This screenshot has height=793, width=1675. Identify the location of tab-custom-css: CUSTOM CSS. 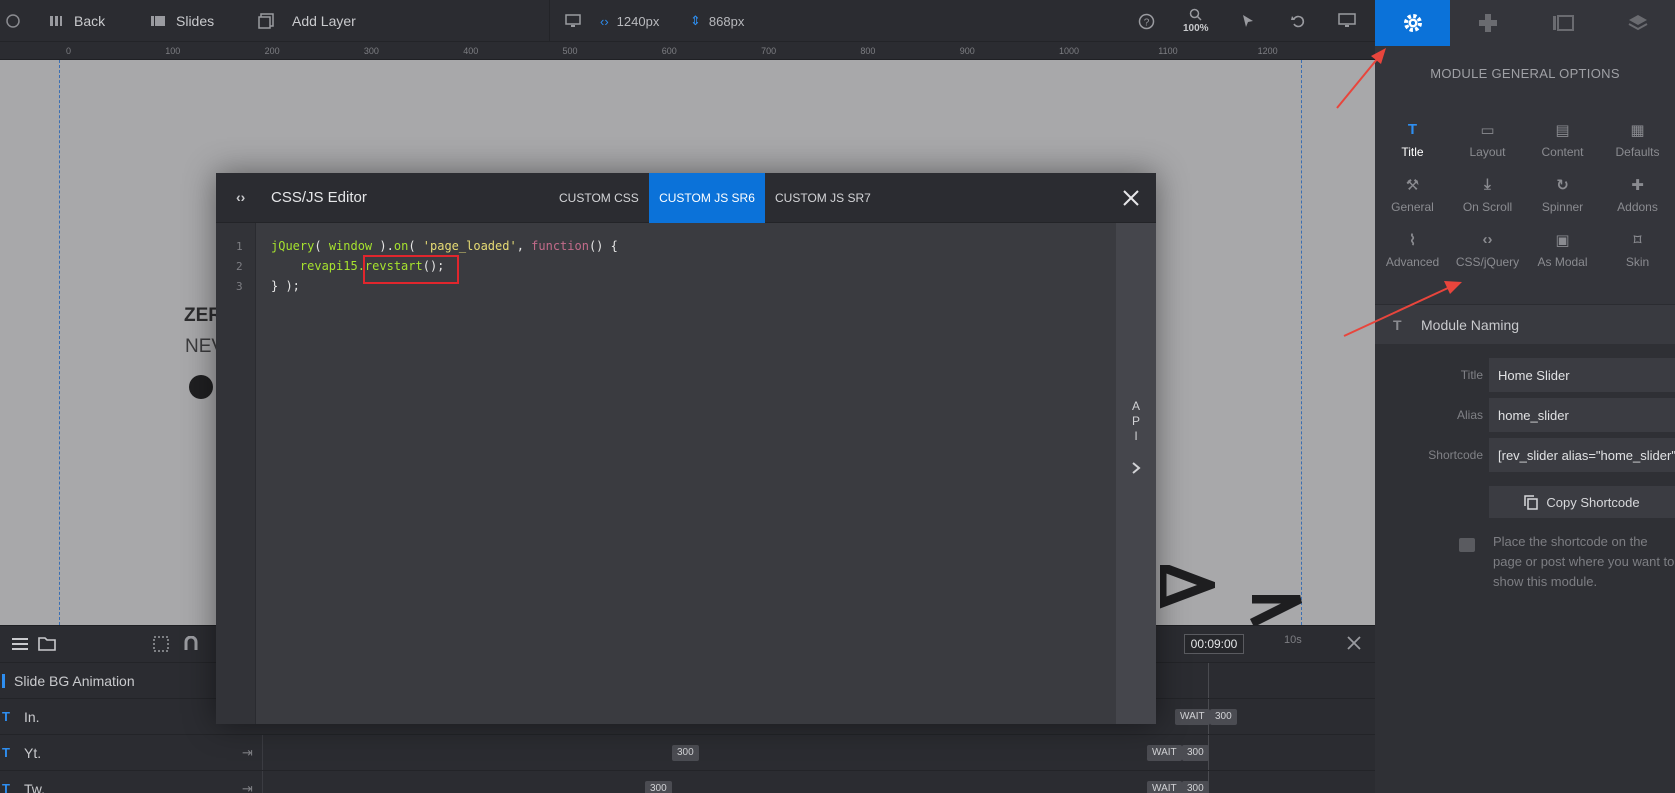
(599, 198).